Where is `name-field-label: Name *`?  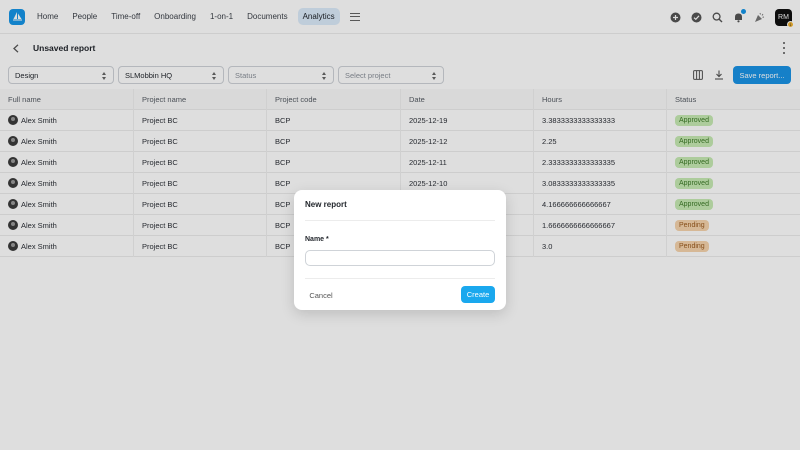 name-field-label: Name * is located at coordinates (317, 239).